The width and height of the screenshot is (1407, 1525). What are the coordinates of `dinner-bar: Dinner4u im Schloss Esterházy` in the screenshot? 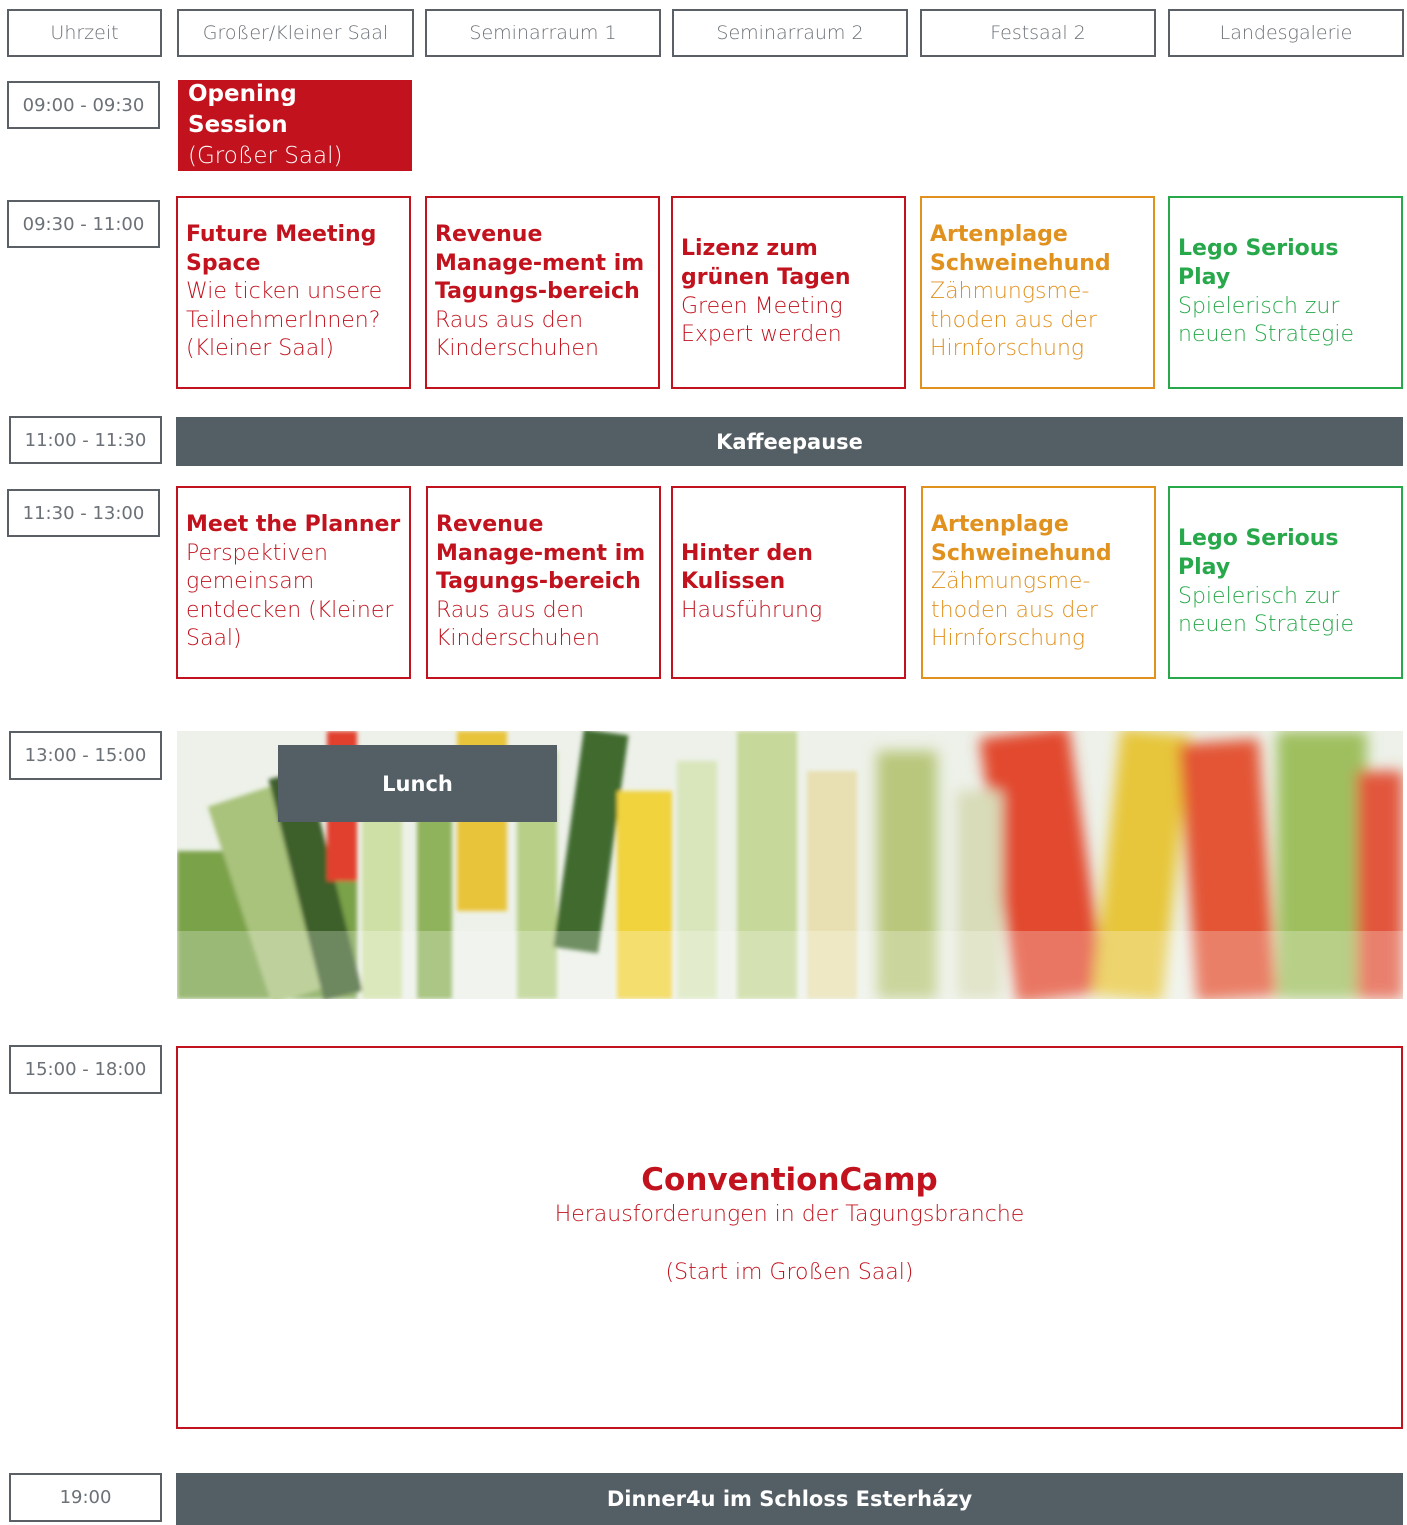 It's located at (789, 1499).